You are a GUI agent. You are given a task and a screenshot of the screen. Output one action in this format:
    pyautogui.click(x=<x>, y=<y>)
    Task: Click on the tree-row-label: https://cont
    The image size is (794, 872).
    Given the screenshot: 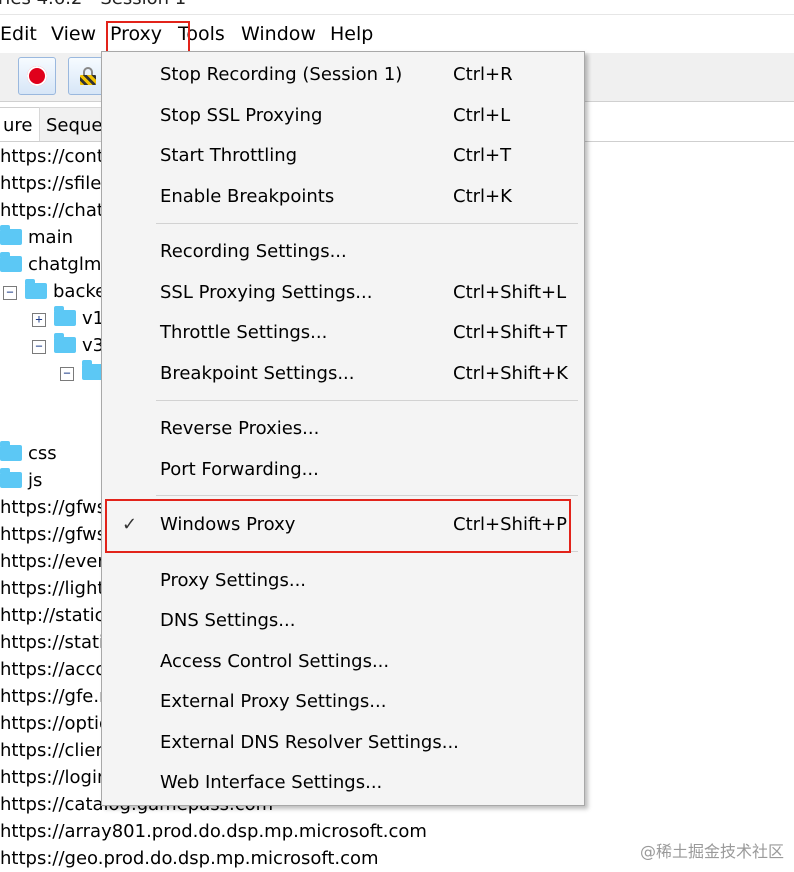 What is the action you would take?
    pyautogui.click(x=52, y=156)
    